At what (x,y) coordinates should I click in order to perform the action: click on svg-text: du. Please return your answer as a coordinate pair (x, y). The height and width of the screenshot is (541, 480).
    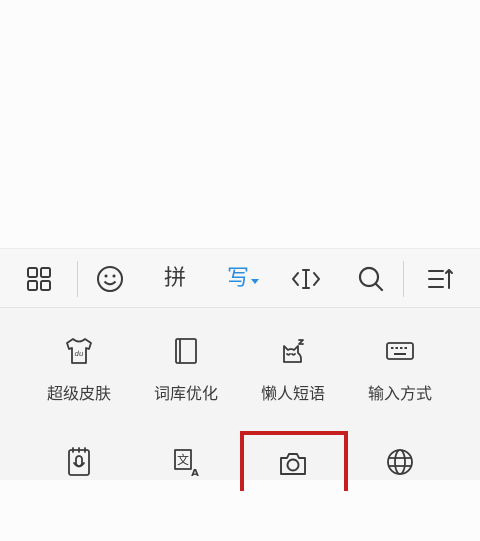
    Looking at the image, I should click on (79, 354).